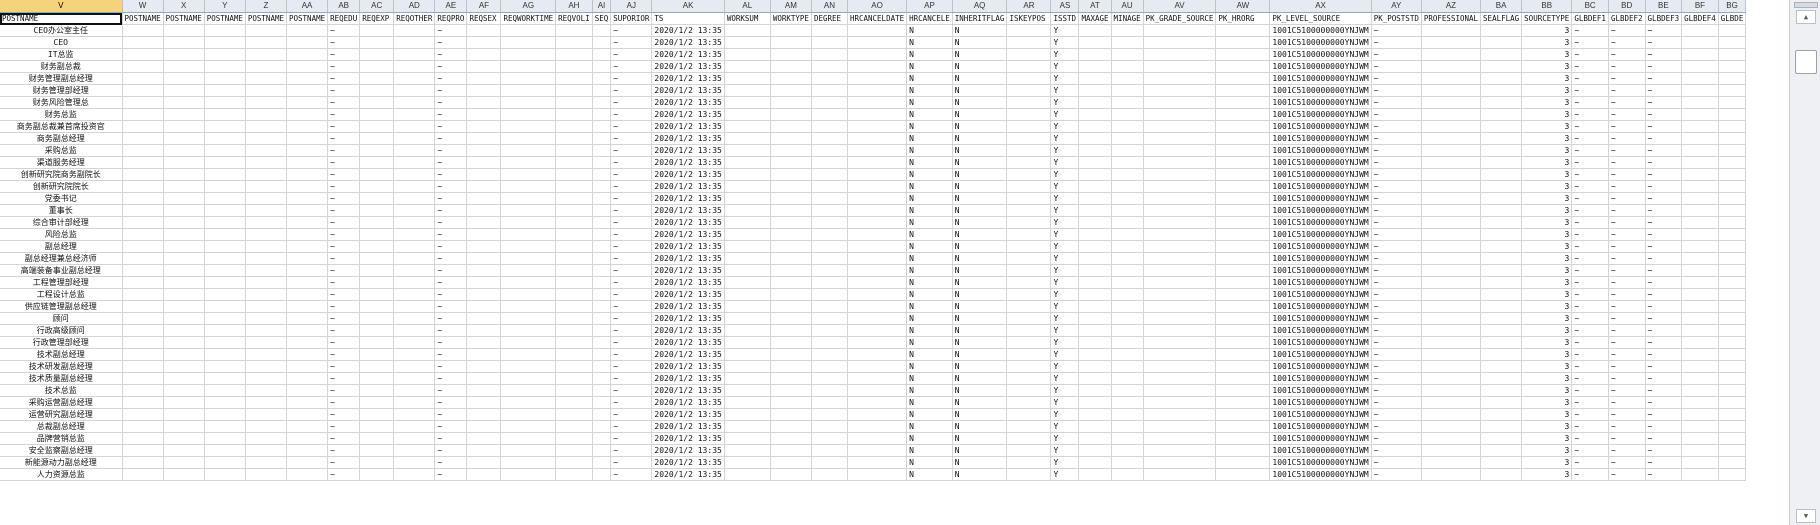  I want to click on post-name-cell: 财务总监, so click(61, 114).